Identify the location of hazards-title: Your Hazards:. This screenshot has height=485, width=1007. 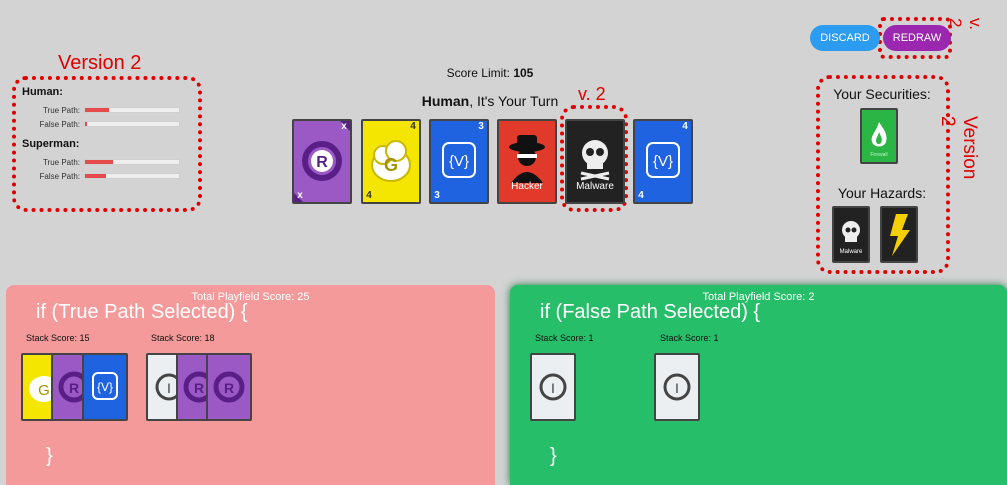
(882, 193).